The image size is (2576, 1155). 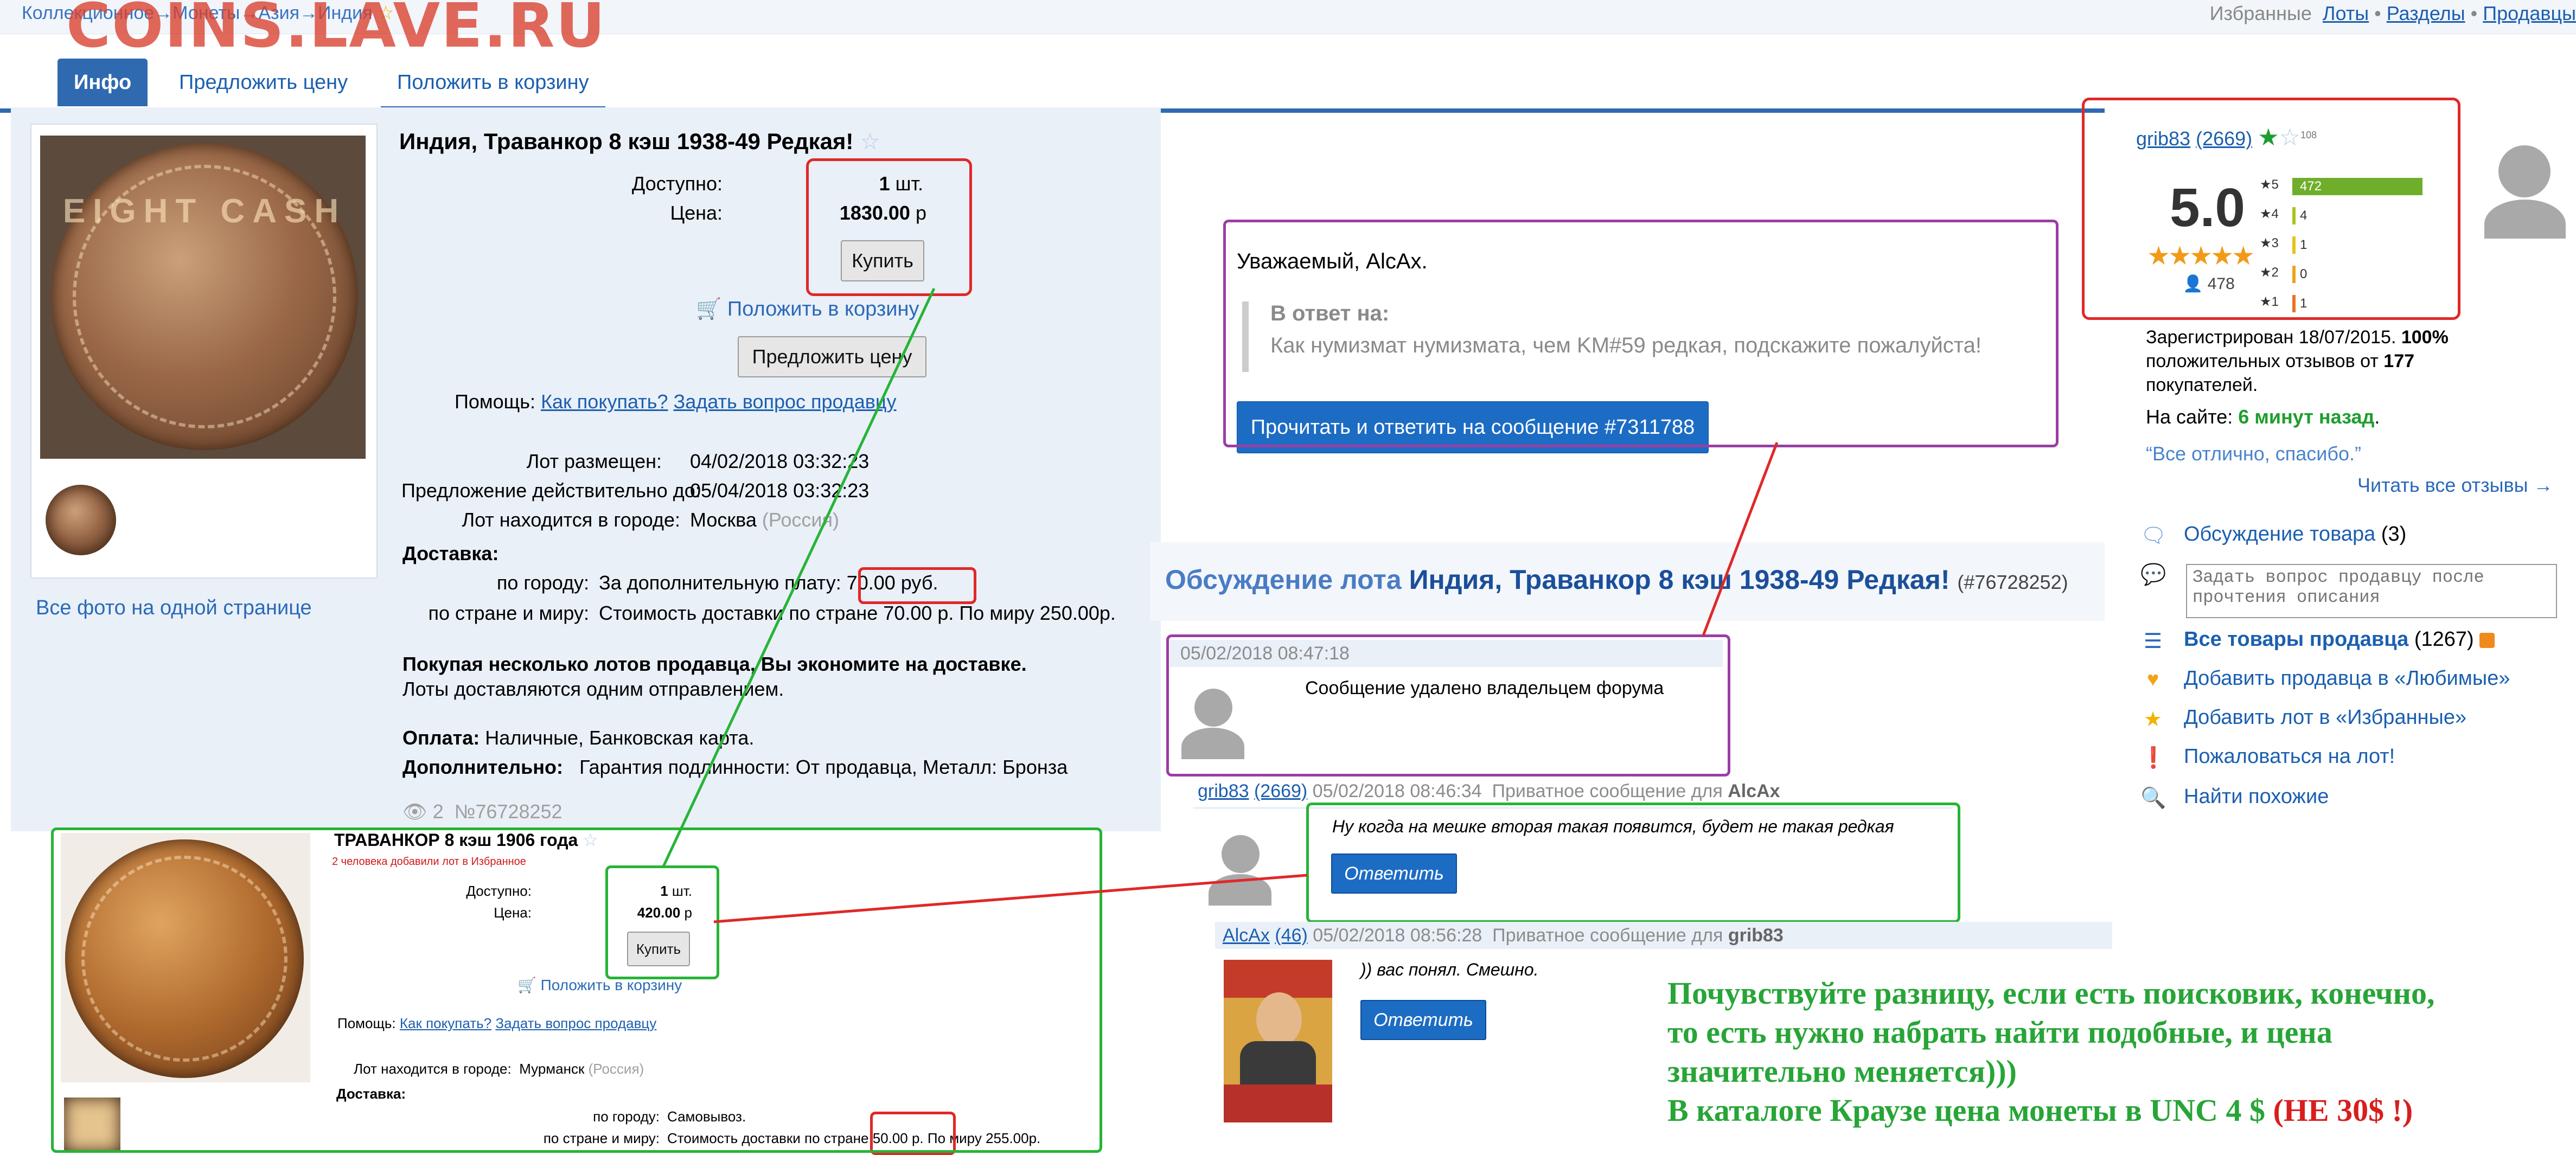 I want to click on annotation-line4b: (НЕ 30$ !), so click(x=2343, y=1110).